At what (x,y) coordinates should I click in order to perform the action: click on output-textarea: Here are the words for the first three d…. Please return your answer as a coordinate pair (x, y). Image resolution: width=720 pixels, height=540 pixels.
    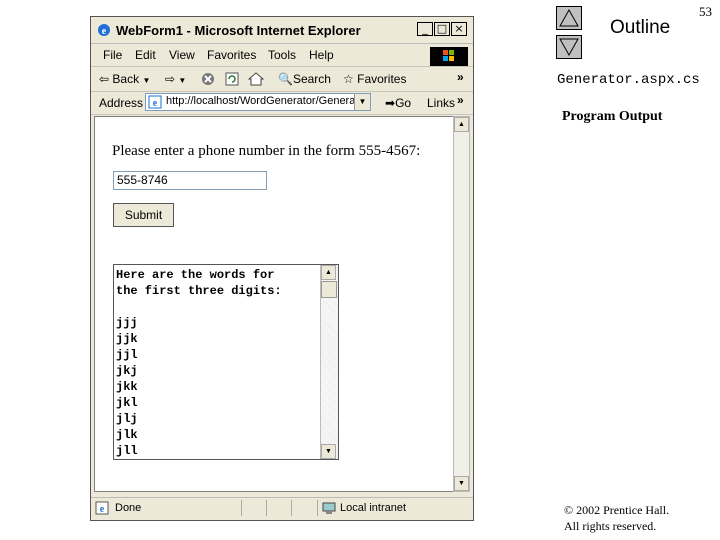
    Looking at the image, I should click on (226, 362).